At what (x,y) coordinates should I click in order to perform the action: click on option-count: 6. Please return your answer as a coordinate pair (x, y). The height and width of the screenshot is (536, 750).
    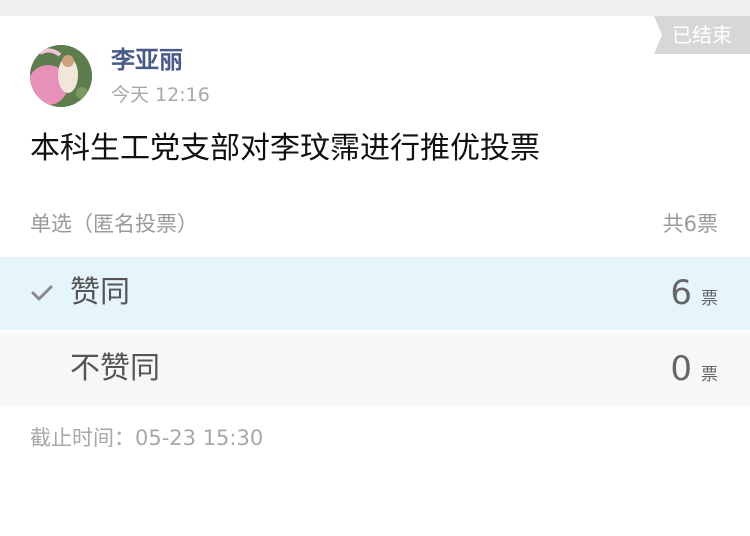
    Looking at the image, I should click on (681, 293).